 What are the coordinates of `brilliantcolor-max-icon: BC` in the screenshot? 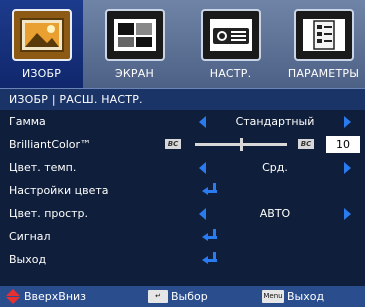 It's located at (306, 144).